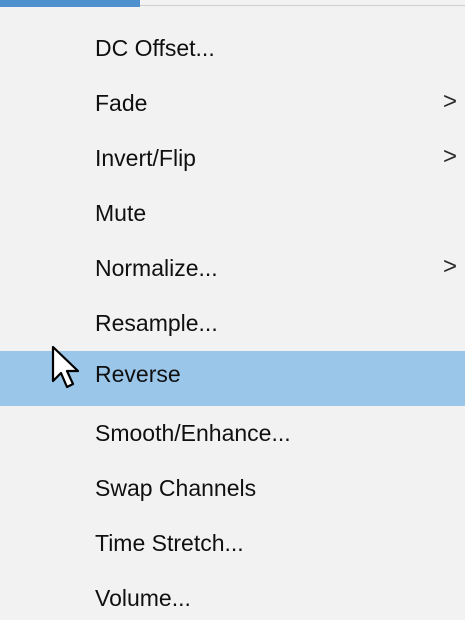 The width and height of the screenshot is (465, 620). What do you see at coordinates (70, 3) in the screenshot?
I see `menu-accent-bar` at bounding box center [70, 3].